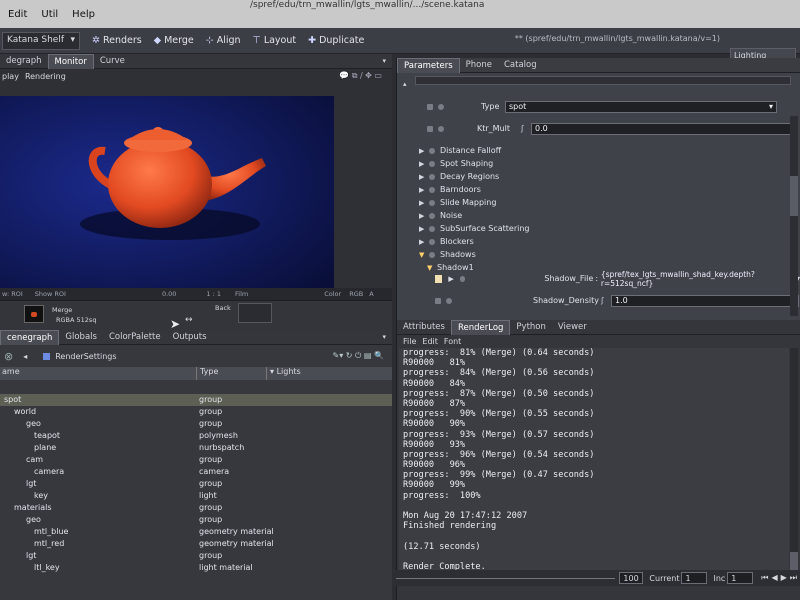 The height and width of the screenshot is (600, 800). I want to click on type-dropdown: spot ▾, so click(641, 106).